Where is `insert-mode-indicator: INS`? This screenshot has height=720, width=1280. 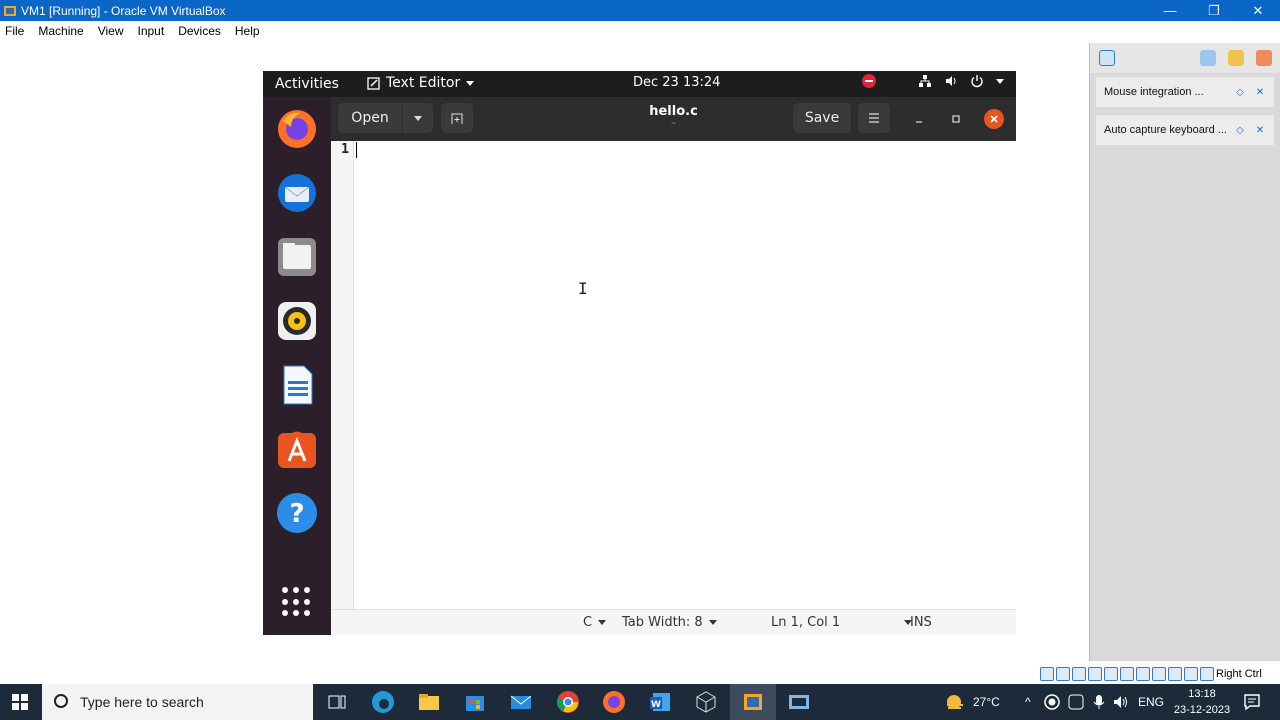
insert-mode-indicator: INS is located at coordinates (921, 622).